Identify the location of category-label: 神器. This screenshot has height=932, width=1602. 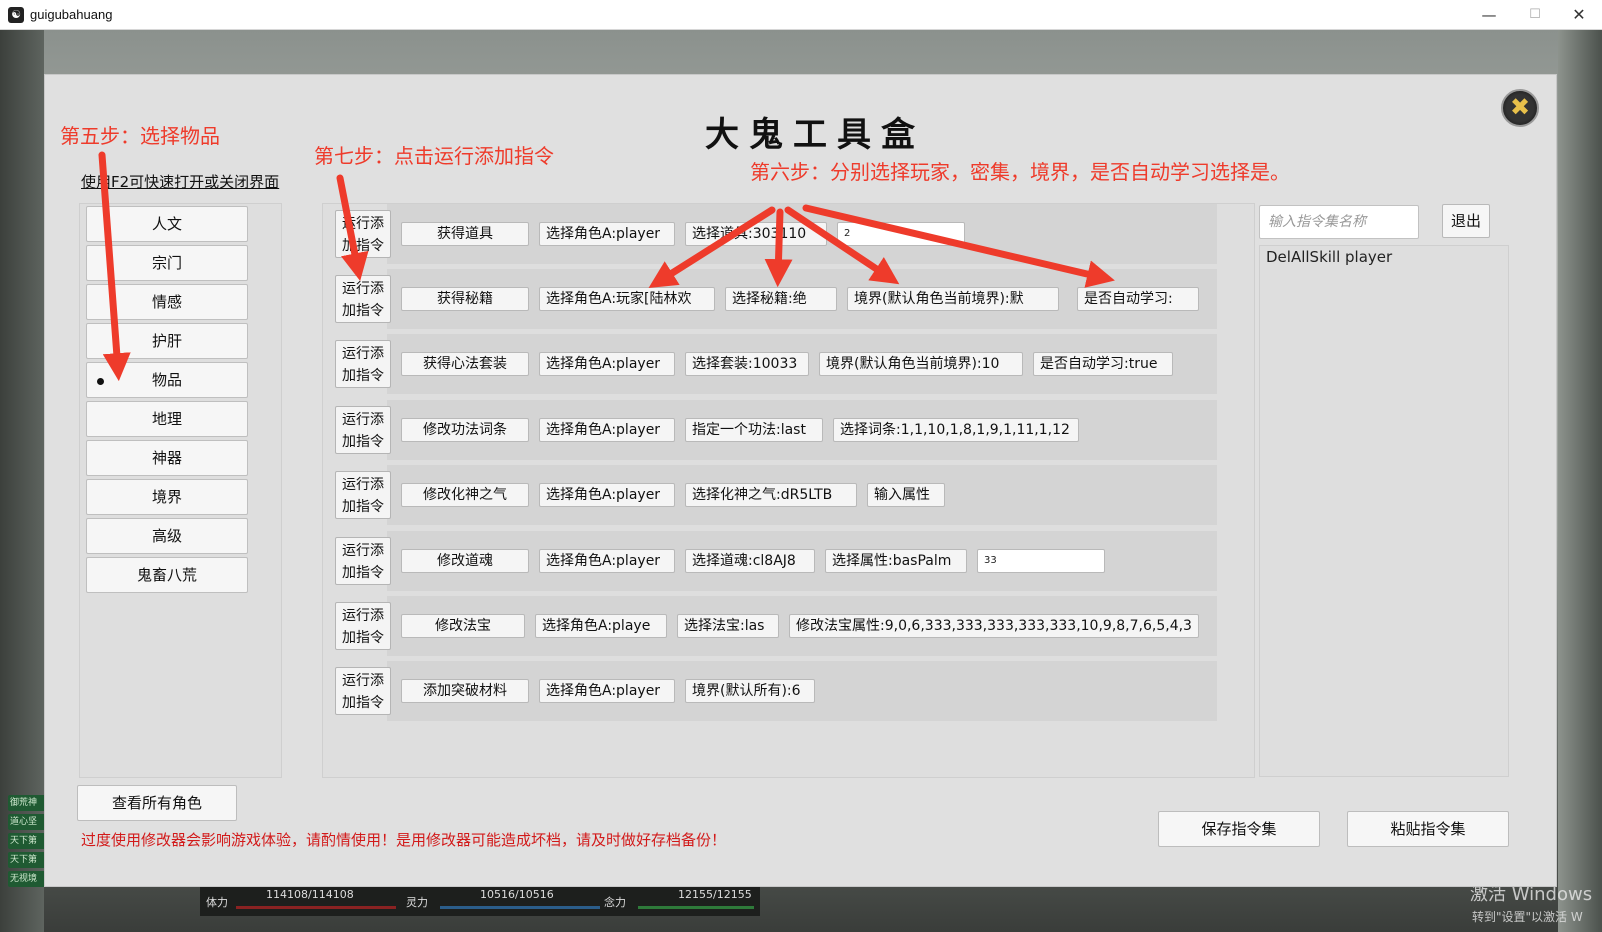
(166, 458).